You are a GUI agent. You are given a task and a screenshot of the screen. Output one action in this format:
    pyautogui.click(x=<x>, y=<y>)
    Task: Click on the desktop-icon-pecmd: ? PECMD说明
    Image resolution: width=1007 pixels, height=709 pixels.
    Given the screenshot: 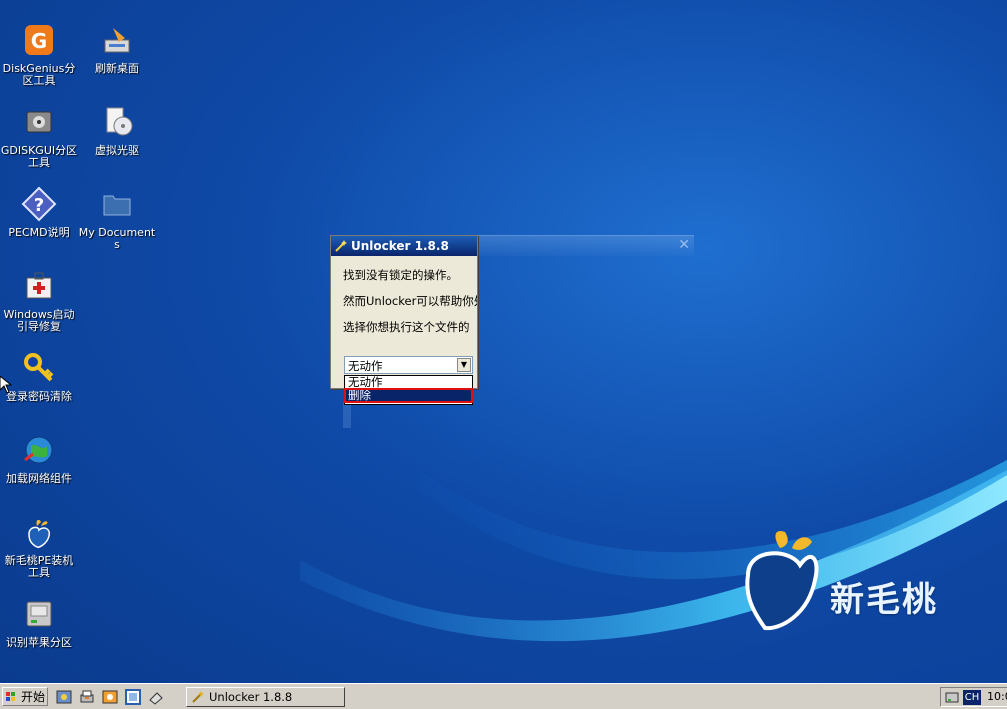 What is the action you would take?
    pyautogui.click(x=39, y=212)
    